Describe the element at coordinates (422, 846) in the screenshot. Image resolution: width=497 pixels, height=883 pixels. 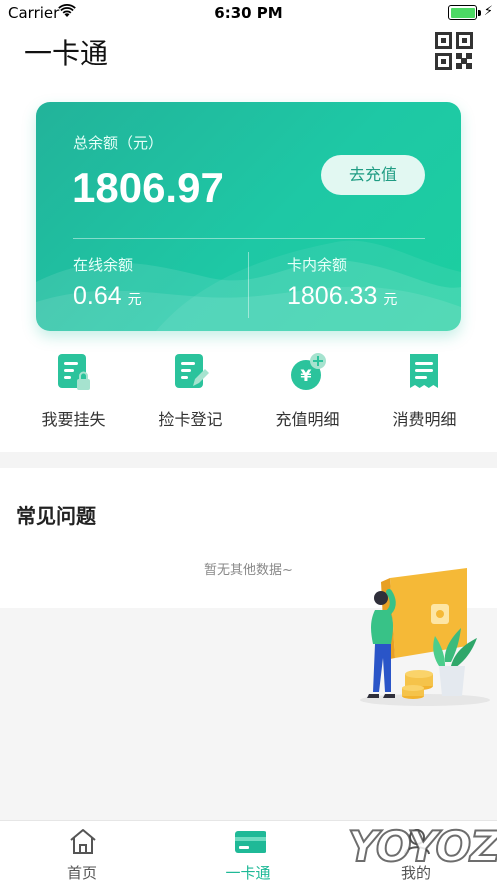
I see `watermark-logo: YOYOZ` at that location.